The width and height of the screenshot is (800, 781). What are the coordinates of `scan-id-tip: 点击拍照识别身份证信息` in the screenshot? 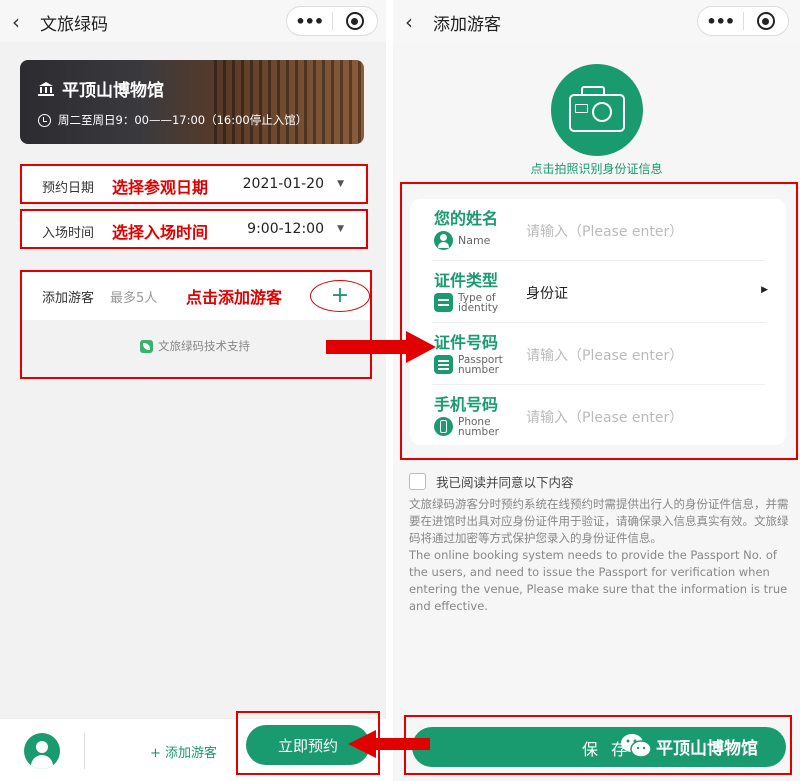 It's located at (596, 168).